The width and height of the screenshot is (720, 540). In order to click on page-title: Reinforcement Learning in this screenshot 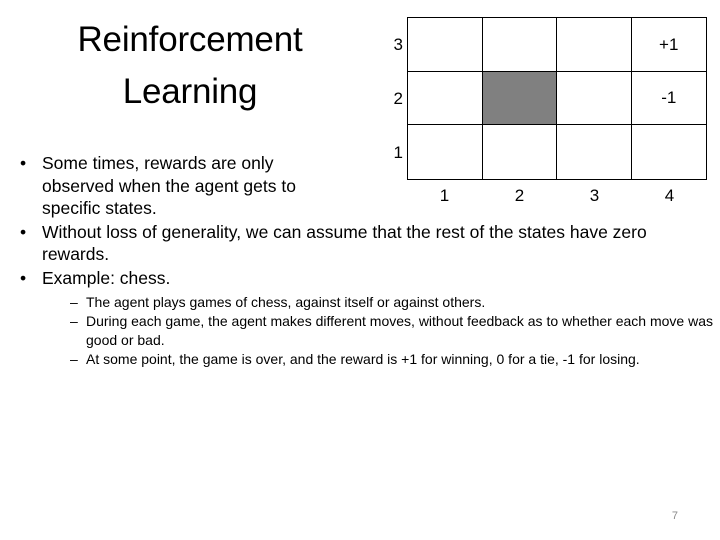, I will do `click(190, 65)`.